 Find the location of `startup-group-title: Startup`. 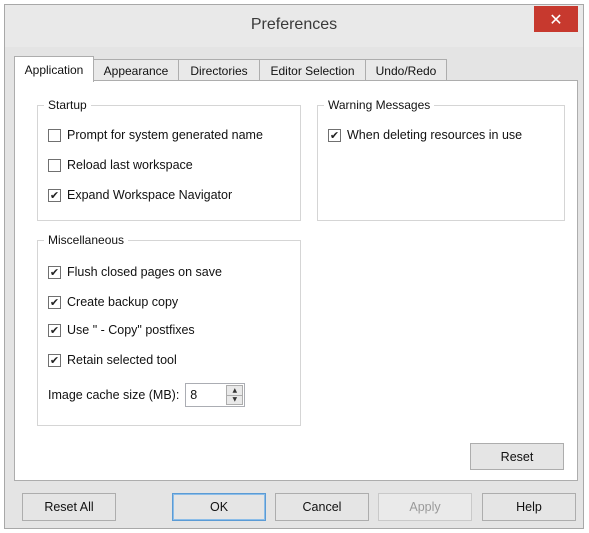

startup-group-title: Startup is located at coordinates (67, 105).